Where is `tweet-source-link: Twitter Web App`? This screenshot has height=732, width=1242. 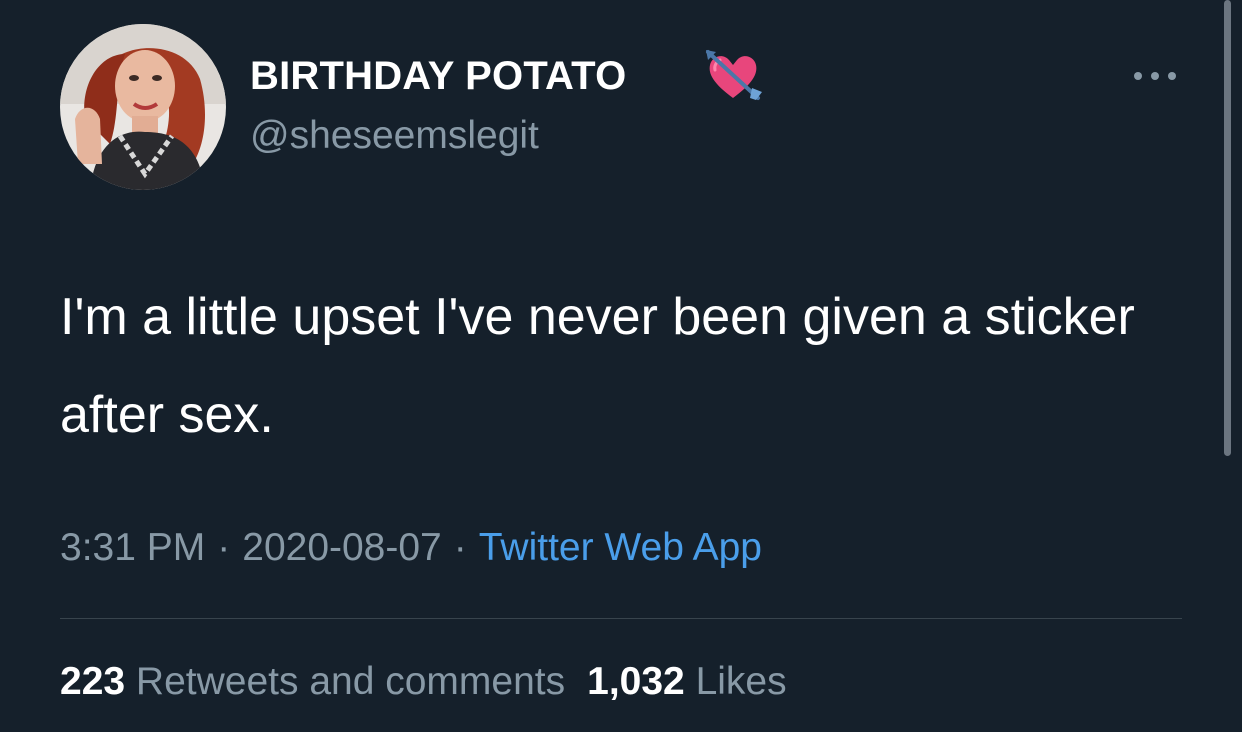
tweet-source-link: Twitter Web App is located at coordinates (620, 547).